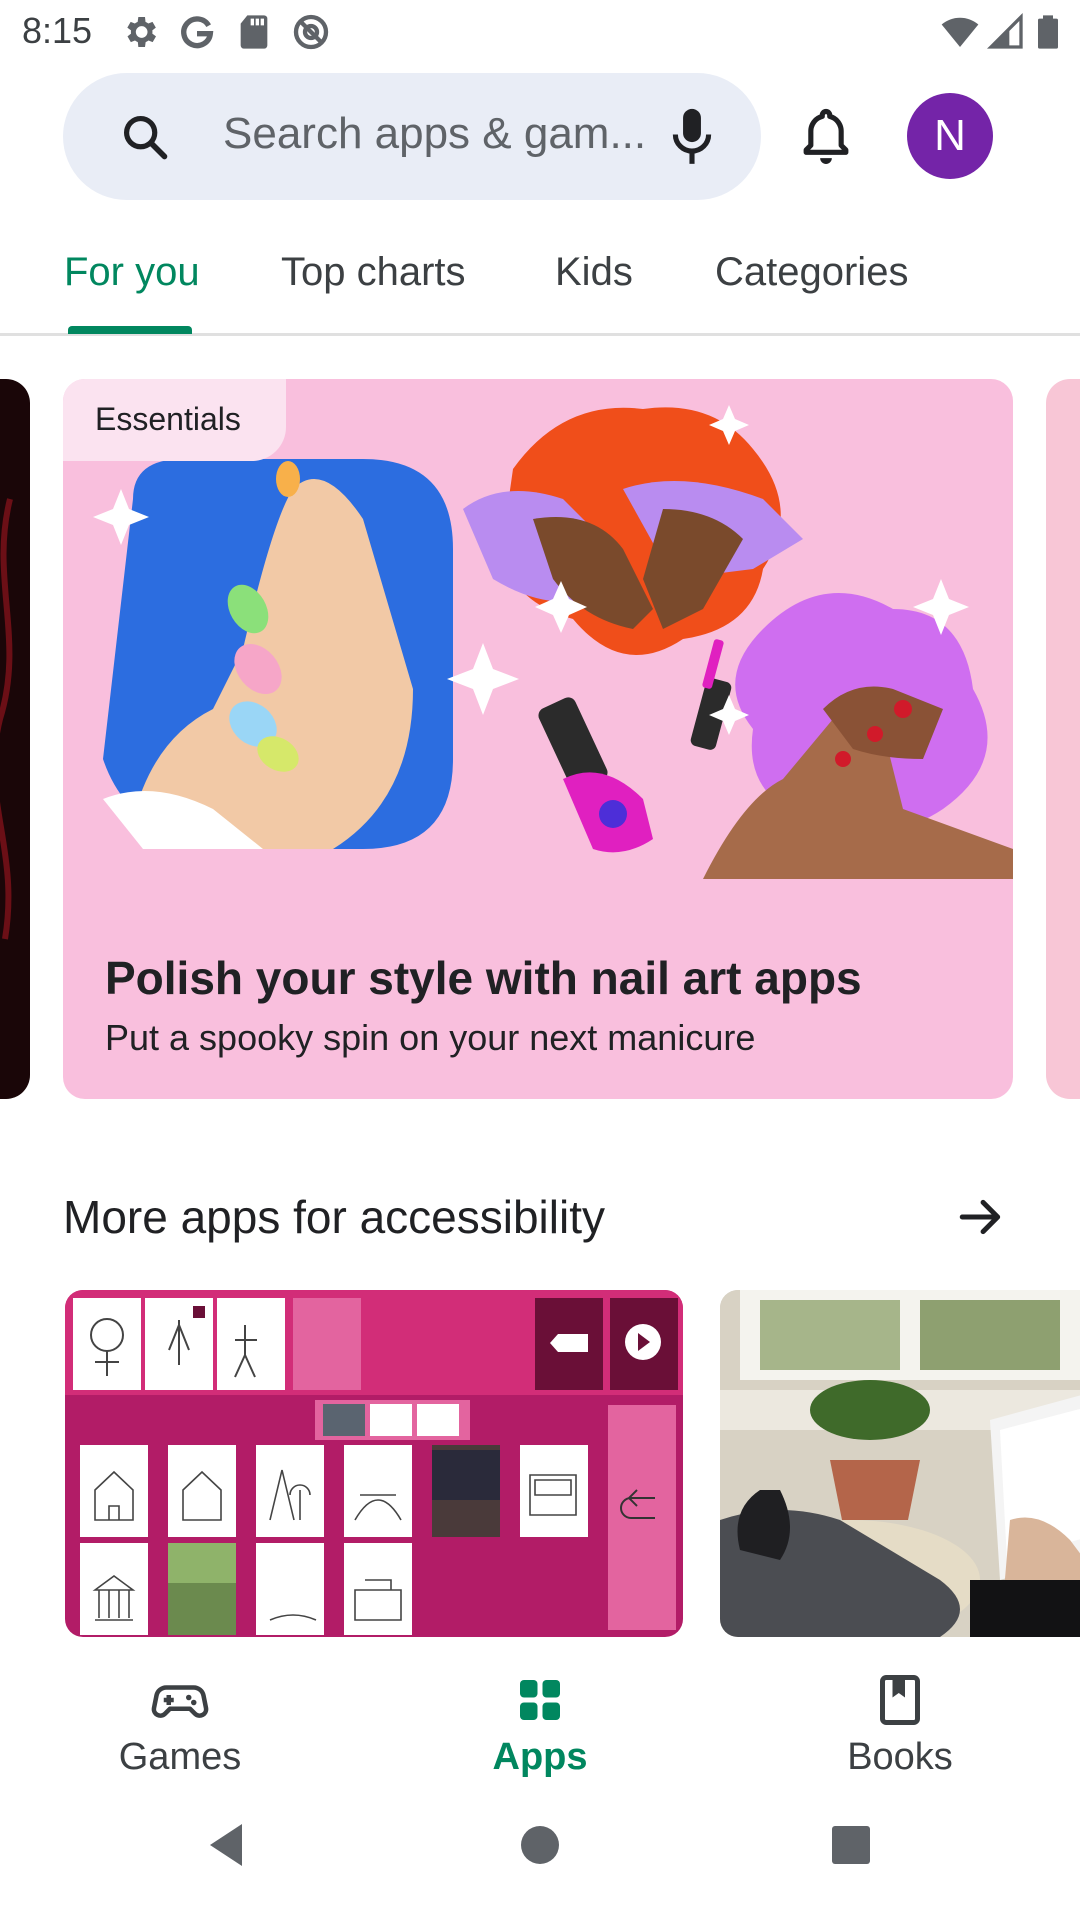 The image size is (1080, 1920). Describe the element at coordinates (168, 419) in the screenshot. I see `essentials-label: Essentials` at that location.